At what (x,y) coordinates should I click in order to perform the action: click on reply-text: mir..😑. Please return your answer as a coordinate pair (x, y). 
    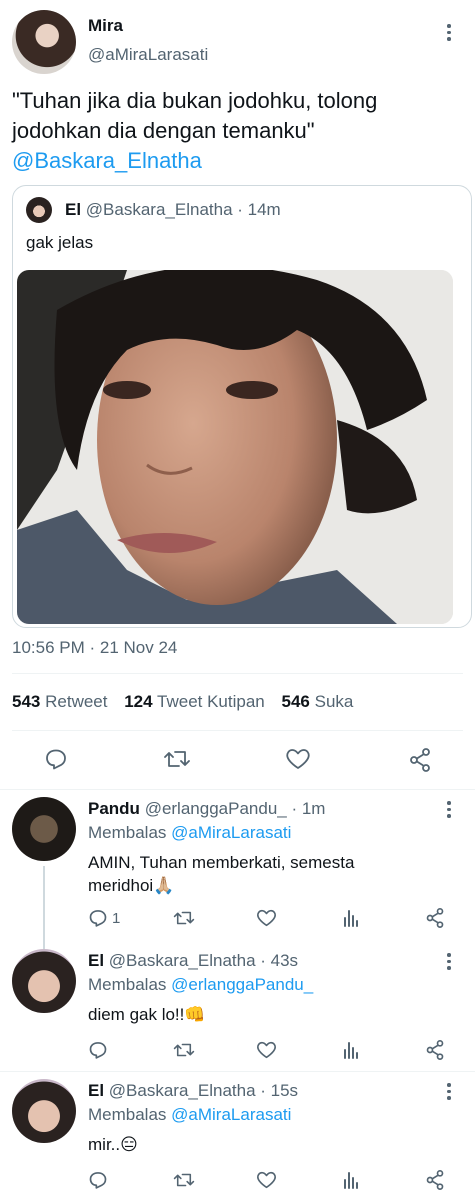
    Looking at the image, I should click on (113, 1144).